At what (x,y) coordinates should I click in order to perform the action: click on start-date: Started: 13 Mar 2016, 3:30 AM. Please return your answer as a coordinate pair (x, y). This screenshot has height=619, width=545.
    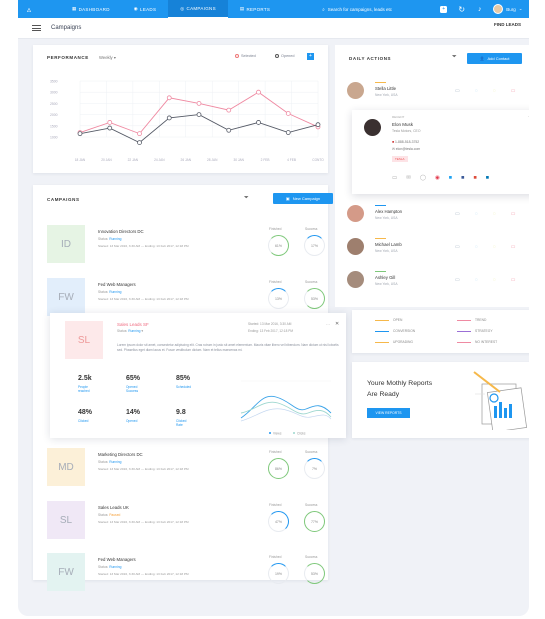
    Looking at the image, I should click on (270, 324).